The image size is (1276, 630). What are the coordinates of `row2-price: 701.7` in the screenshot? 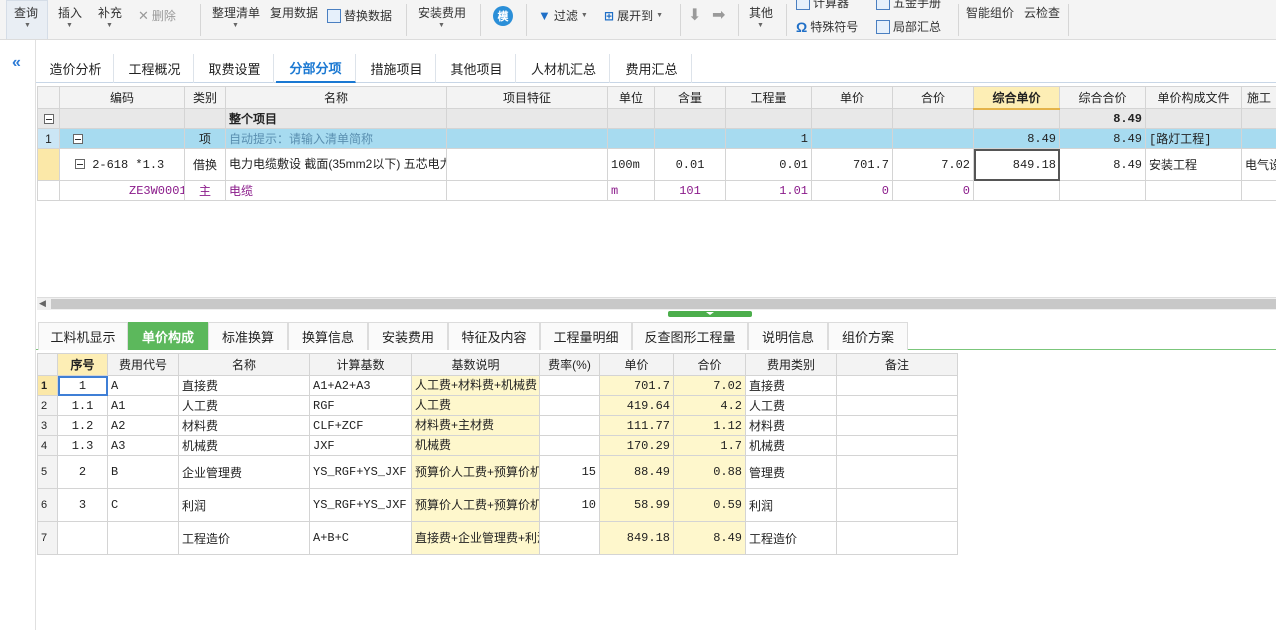 It's located at (852, 164).